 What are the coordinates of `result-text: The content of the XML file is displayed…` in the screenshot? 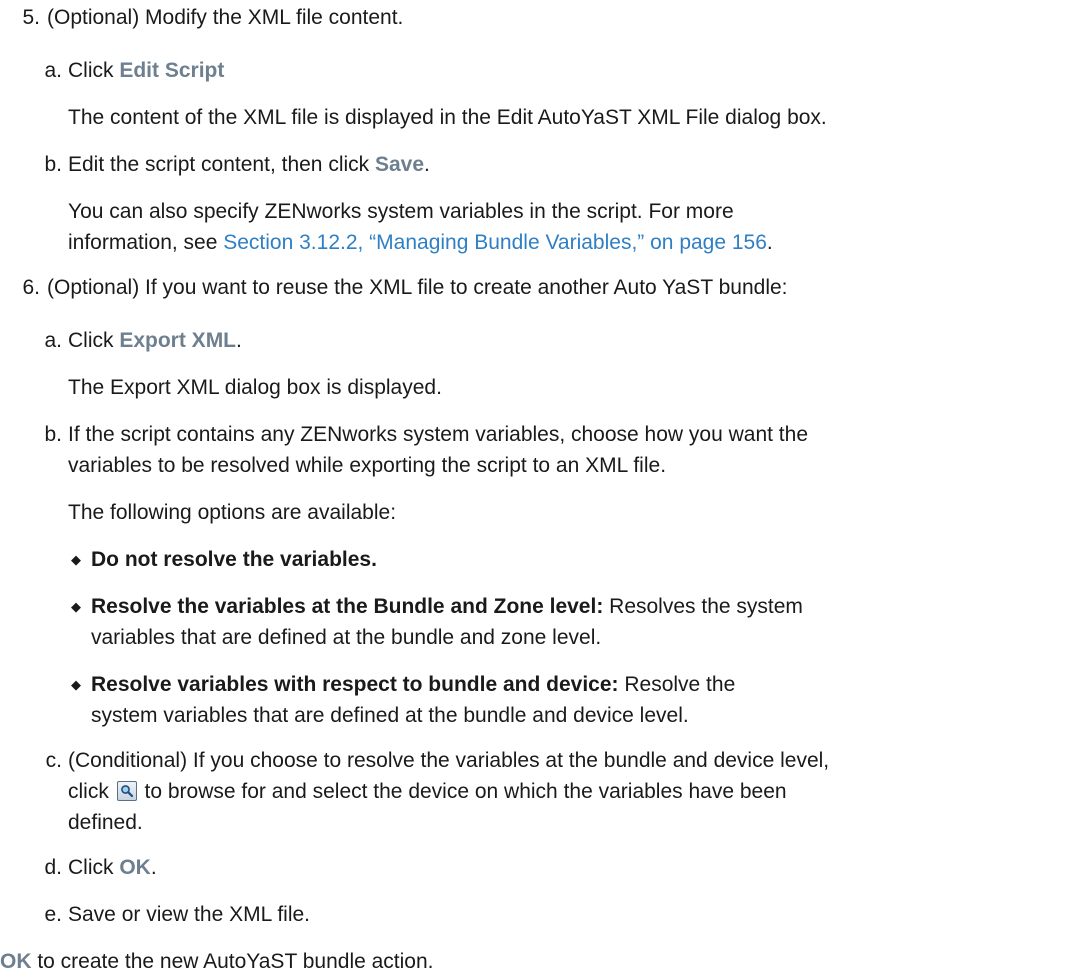 It's located at (447, 117).